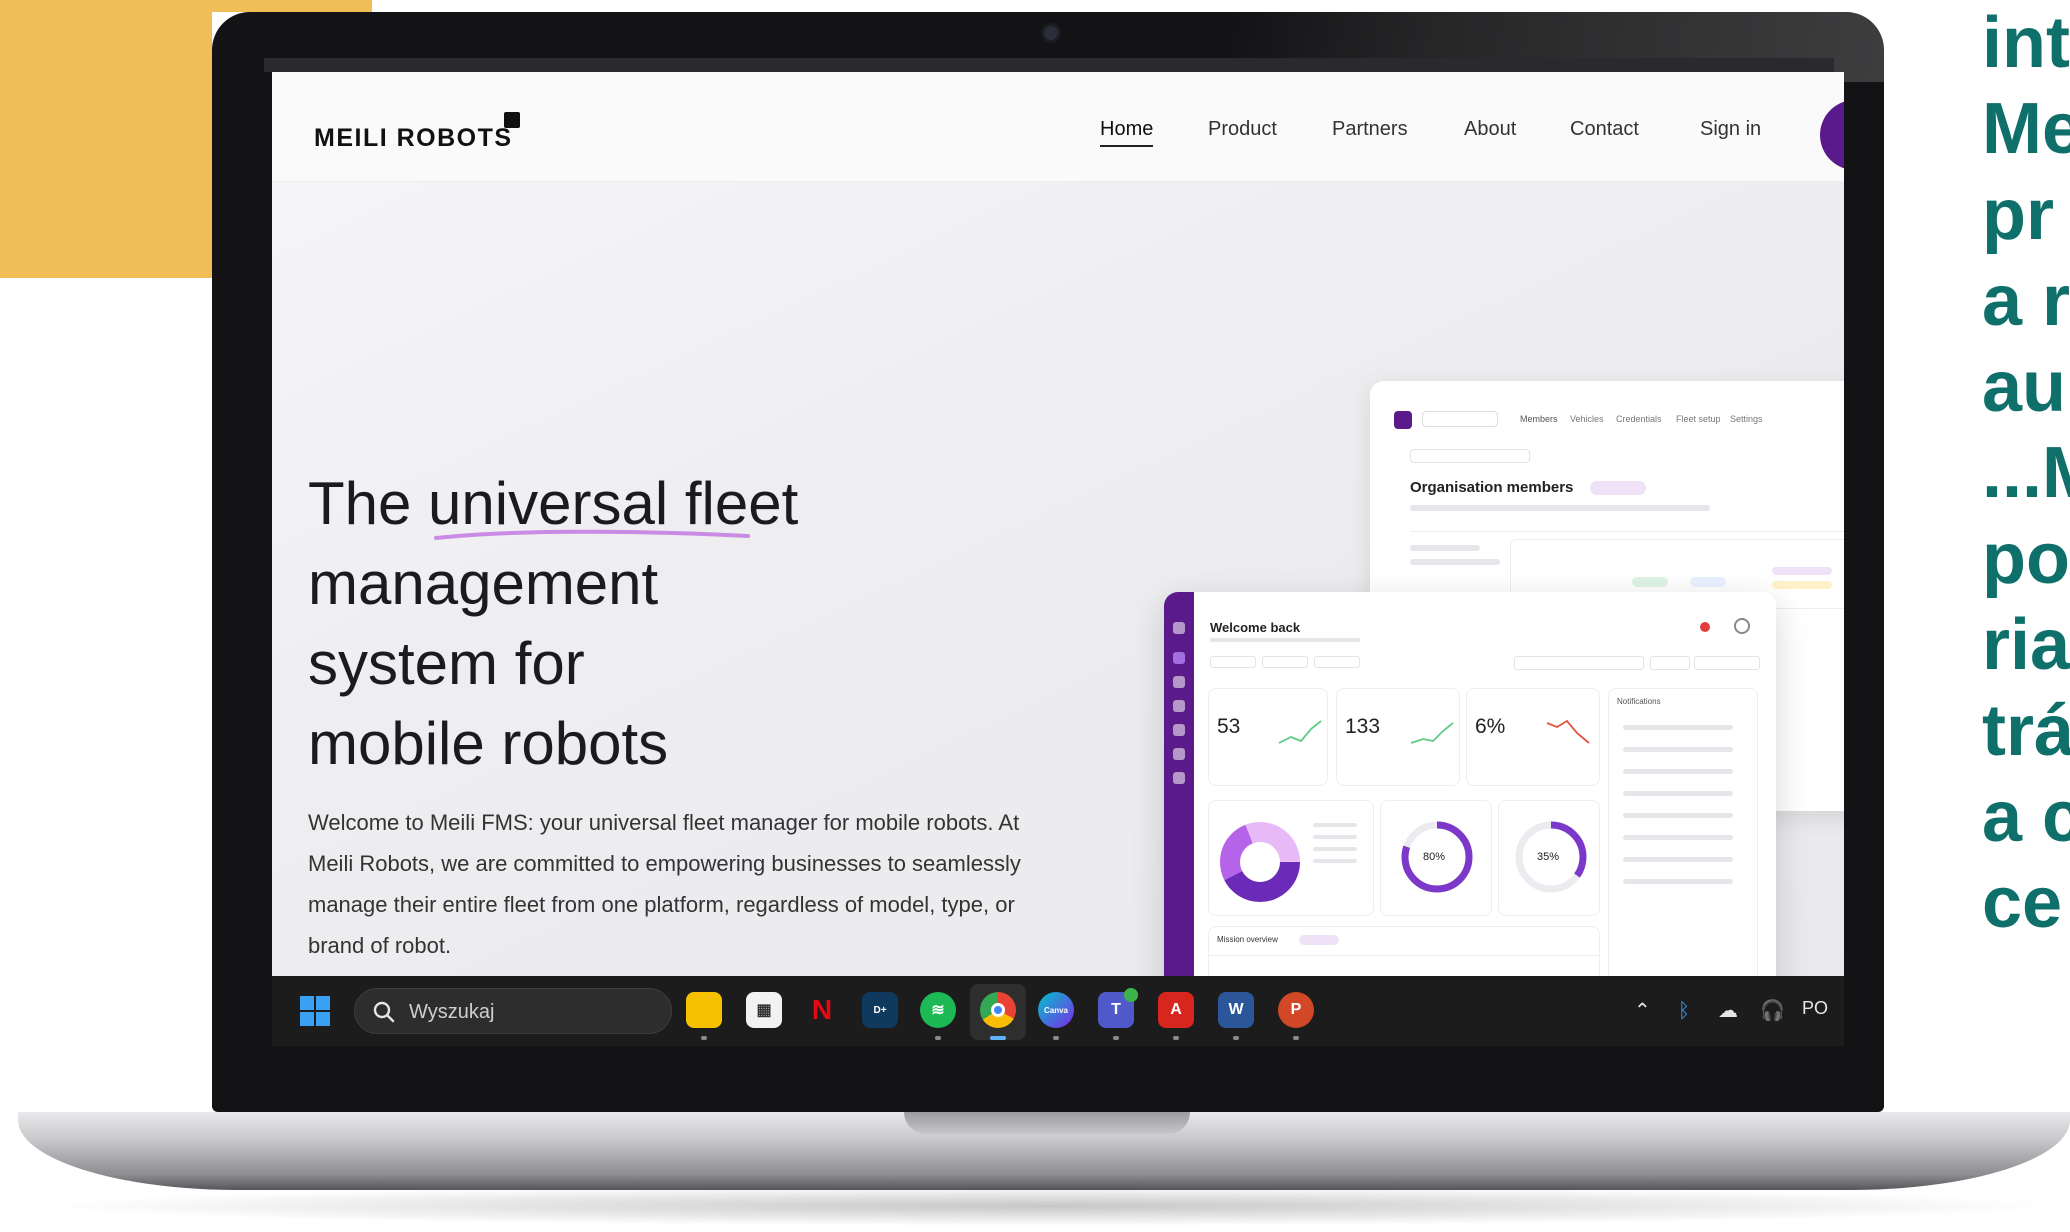  What do you see at coordinates (1268, 737) in the screenshot?
I see `metric-card: 53` at bounding box center [1268, 737].